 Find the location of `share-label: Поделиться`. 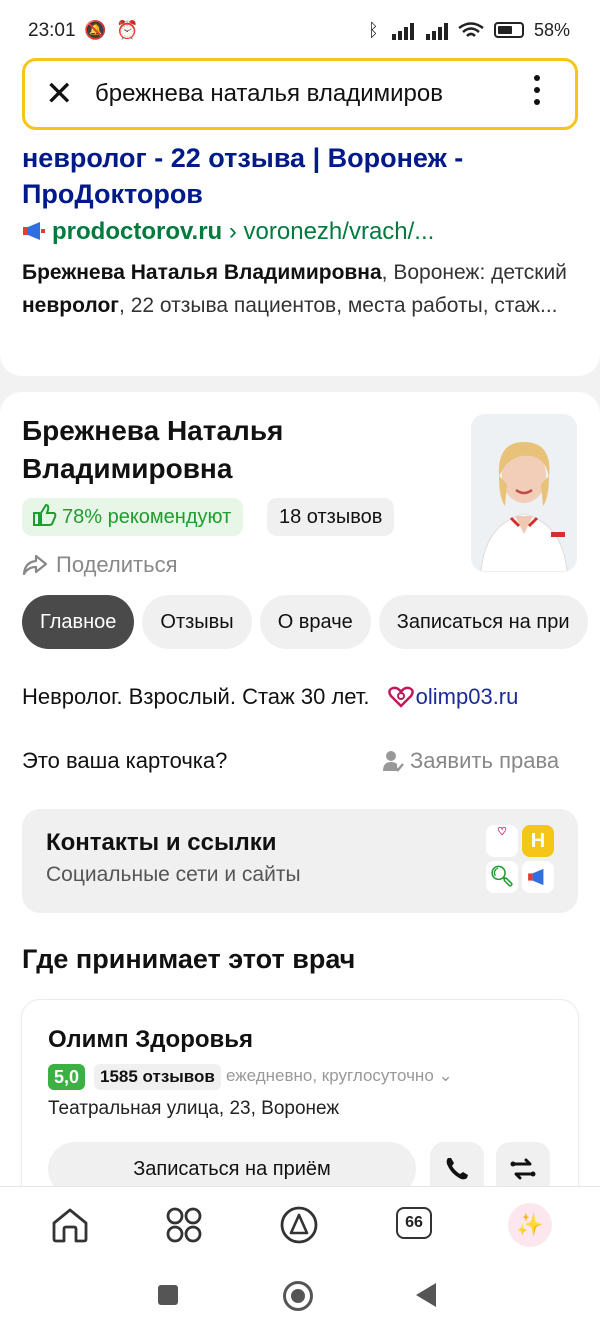

share-label: Поделиться is located at coordinates (117, 564).